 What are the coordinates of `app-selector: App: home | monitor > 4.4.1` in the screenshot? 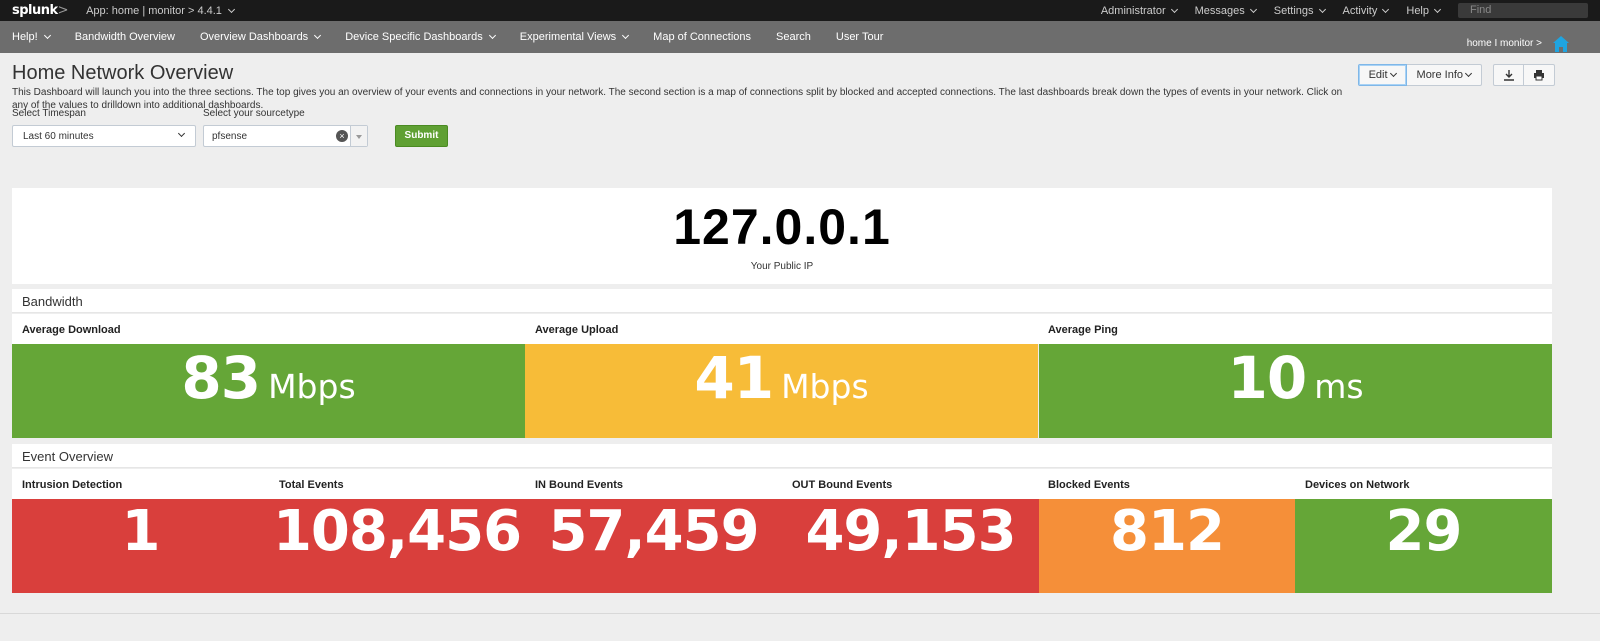 It's located at (160, 10).